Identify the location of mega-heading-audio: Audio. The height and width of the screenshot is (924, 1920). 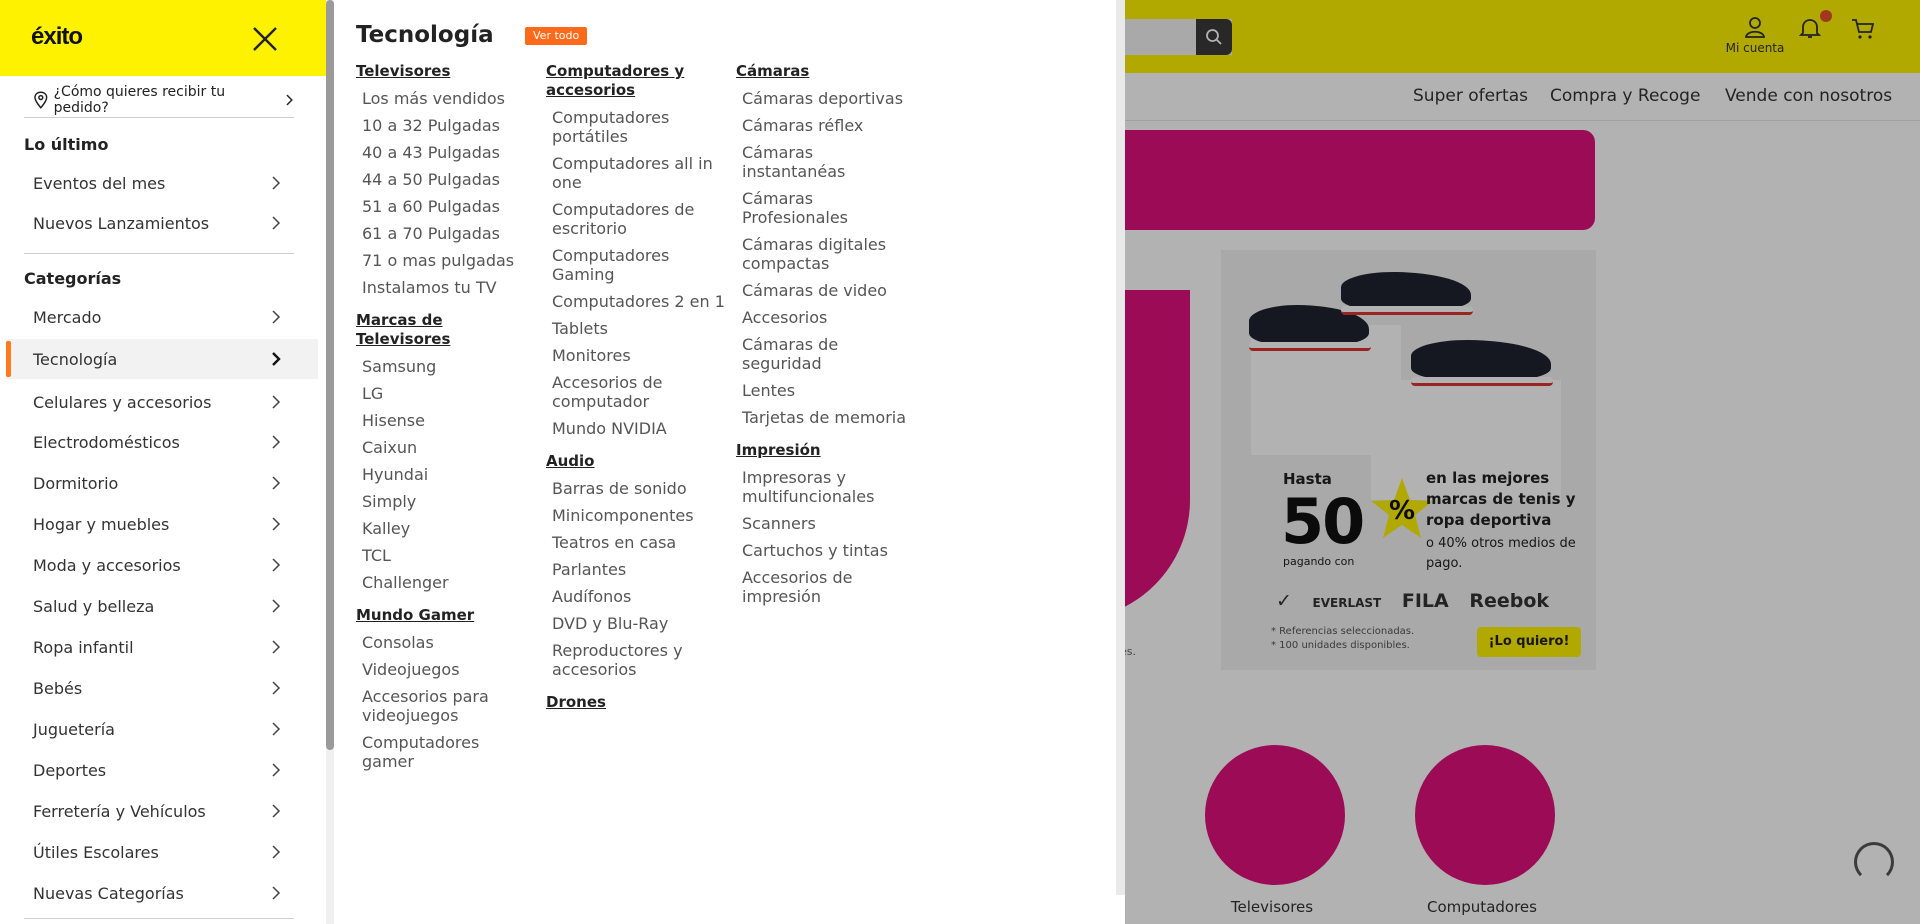
(636, 461).